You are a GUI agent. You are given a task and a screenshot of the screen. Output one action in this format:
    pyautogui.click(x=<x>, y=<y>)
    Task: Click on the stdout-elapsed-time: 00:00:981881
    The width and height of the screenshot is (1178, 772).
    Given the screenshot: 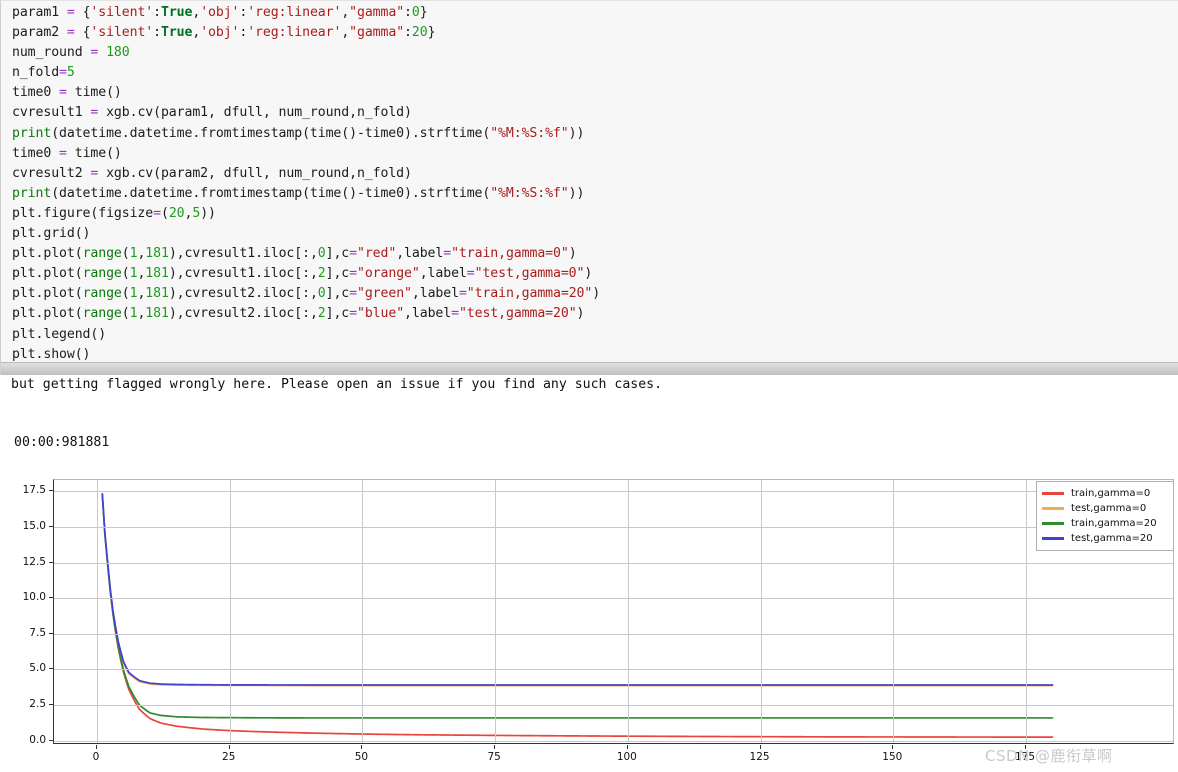 What is the action you would take?
    pyautogui.click(x=62, y=442)
    